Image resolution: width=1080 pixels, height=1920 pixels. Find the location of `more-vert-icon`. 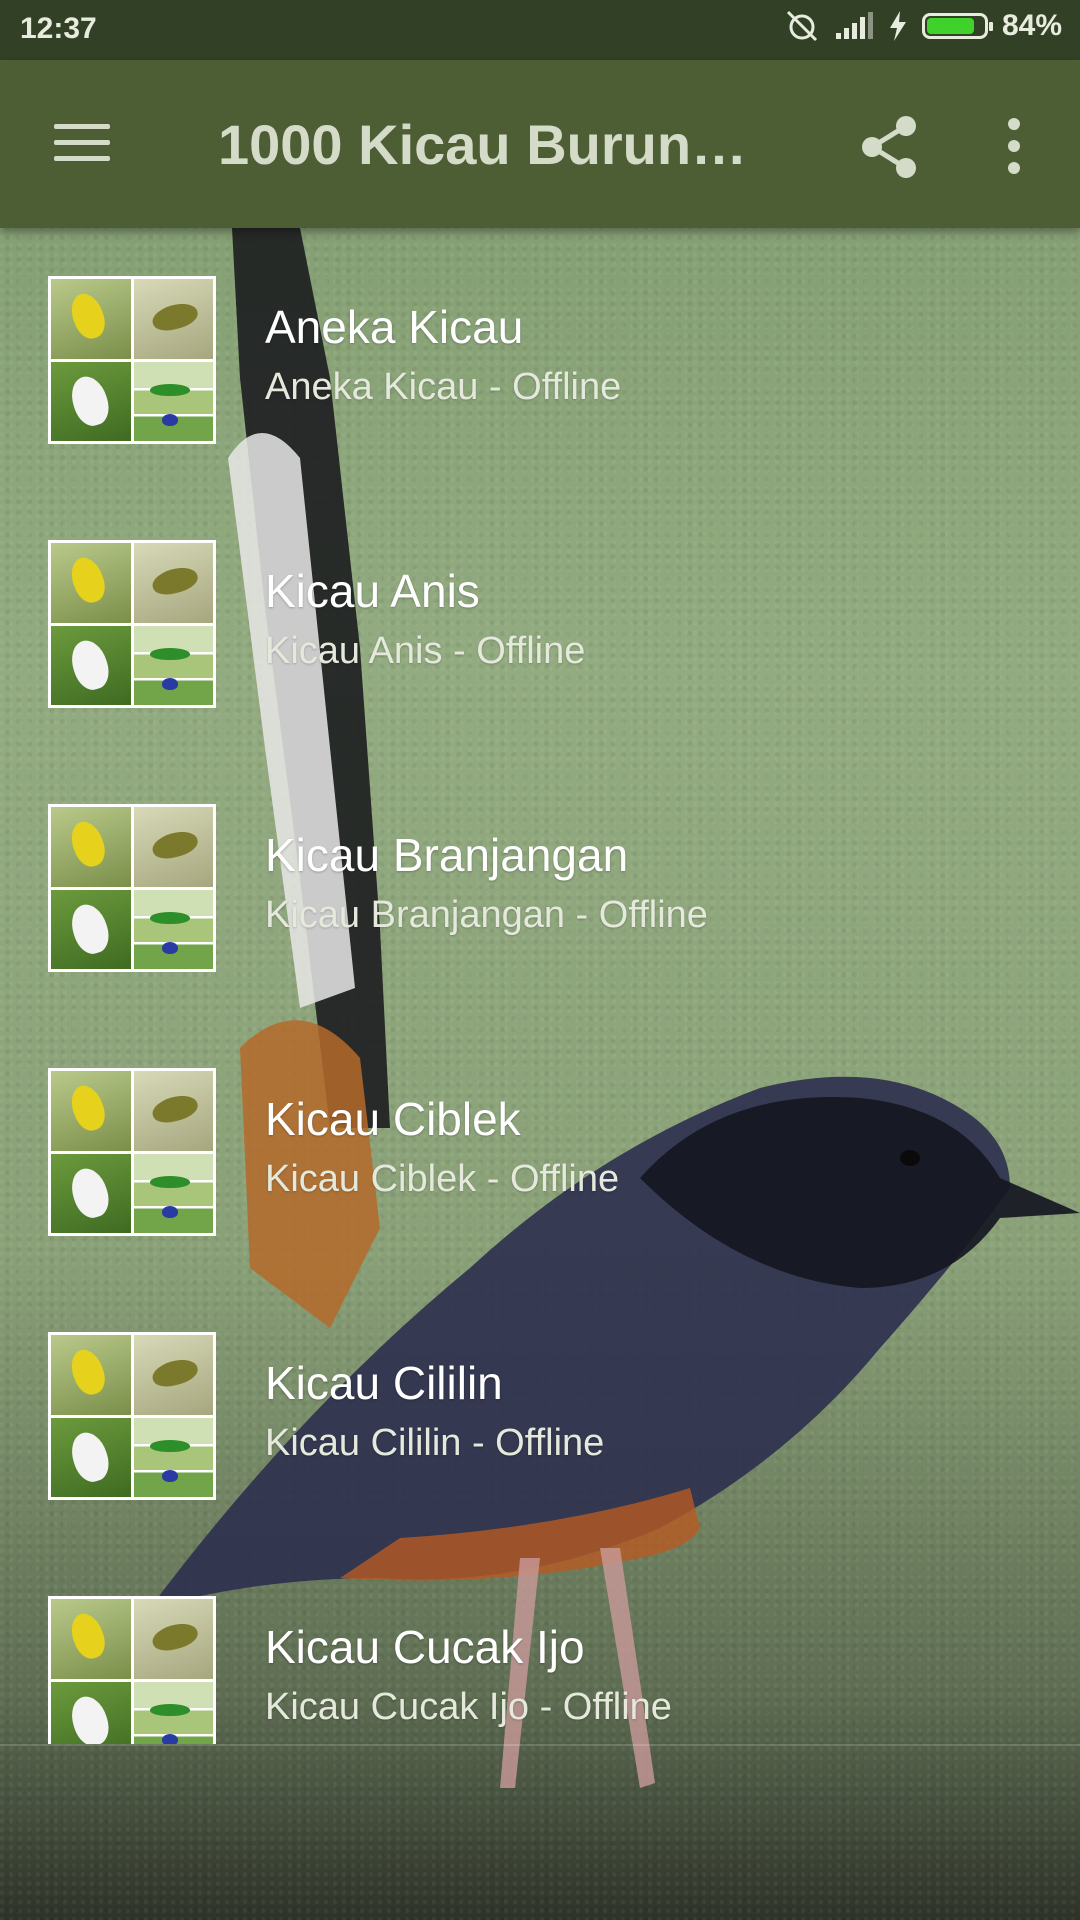

more-vert-icon is located at coordinates (1014, 146).